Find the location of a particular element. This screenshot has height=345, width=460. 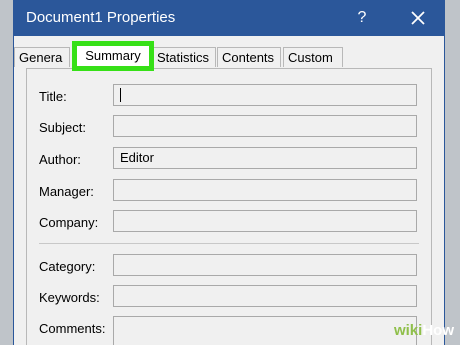

wikihow-watermark: wikiHow is located at coordinates (424, 330).